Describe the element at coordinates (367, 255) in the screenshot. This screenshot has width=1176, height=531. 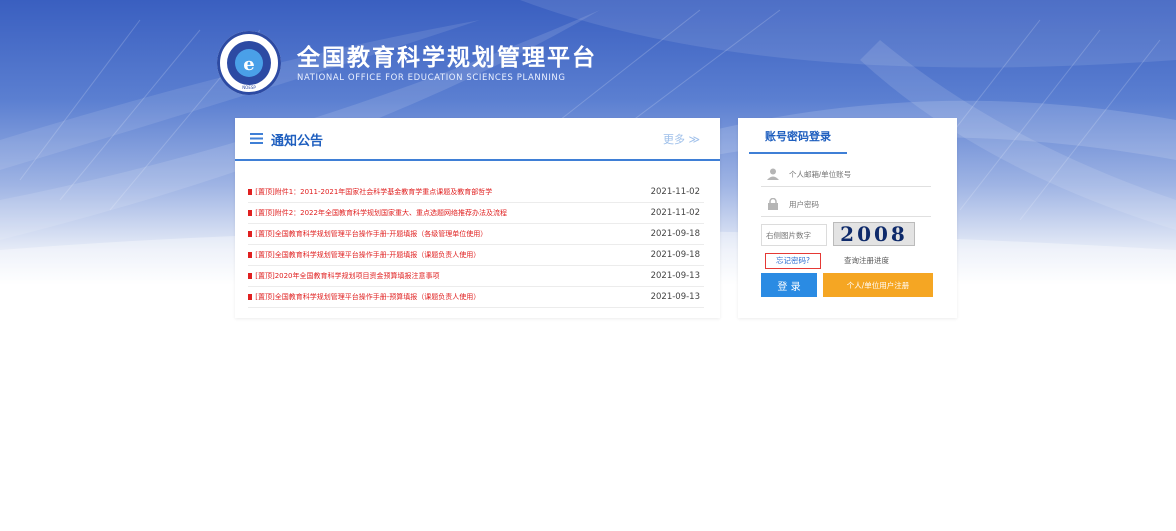
I see `notice-item-title: [置顶]全国教育科学规划管理平台操作手册-开题填报（课题负责人使用）` at that location.